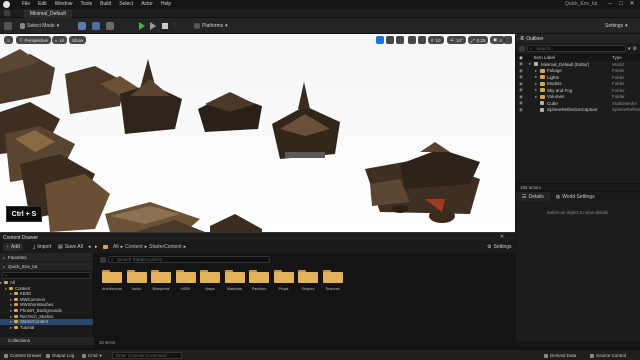 The width and height of the screenshot is (640, 360). Describe the element at coordinates (26, 4) in the screenshot. I see `menu-item-file: File` at that location.